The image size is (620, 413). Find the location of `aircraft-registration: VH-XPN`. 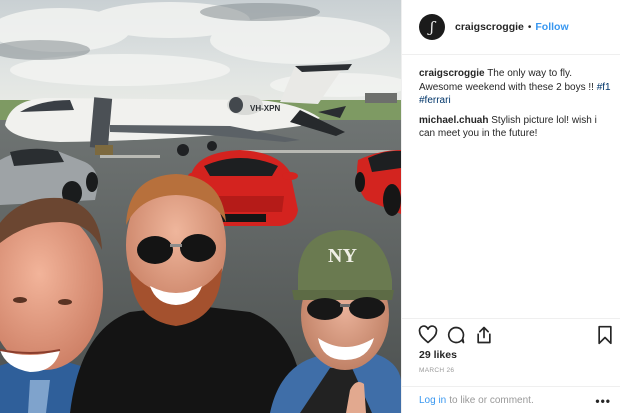

aircraft-registration: VH-XPN is located at coordinates (265, 108).